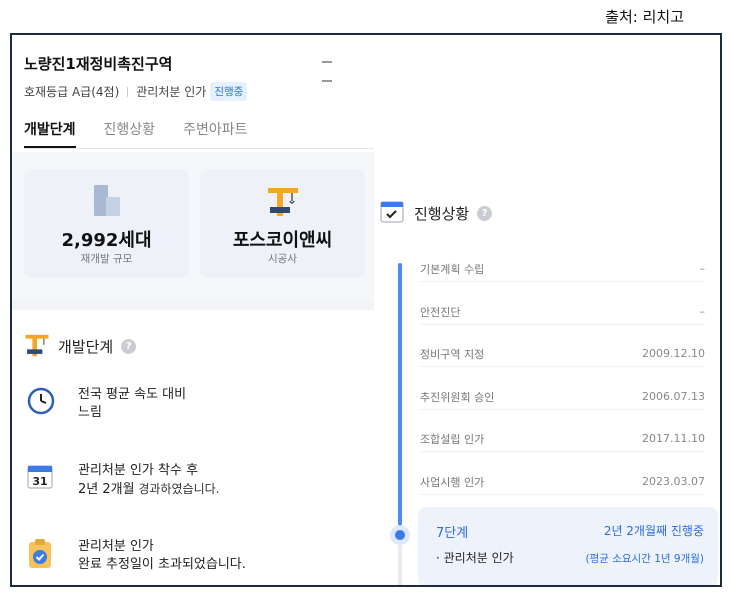  Describe the element at coordinates (106, 223) in the screenshot. I see `scale-card: 2,992세대 재개발 규모` at that location.